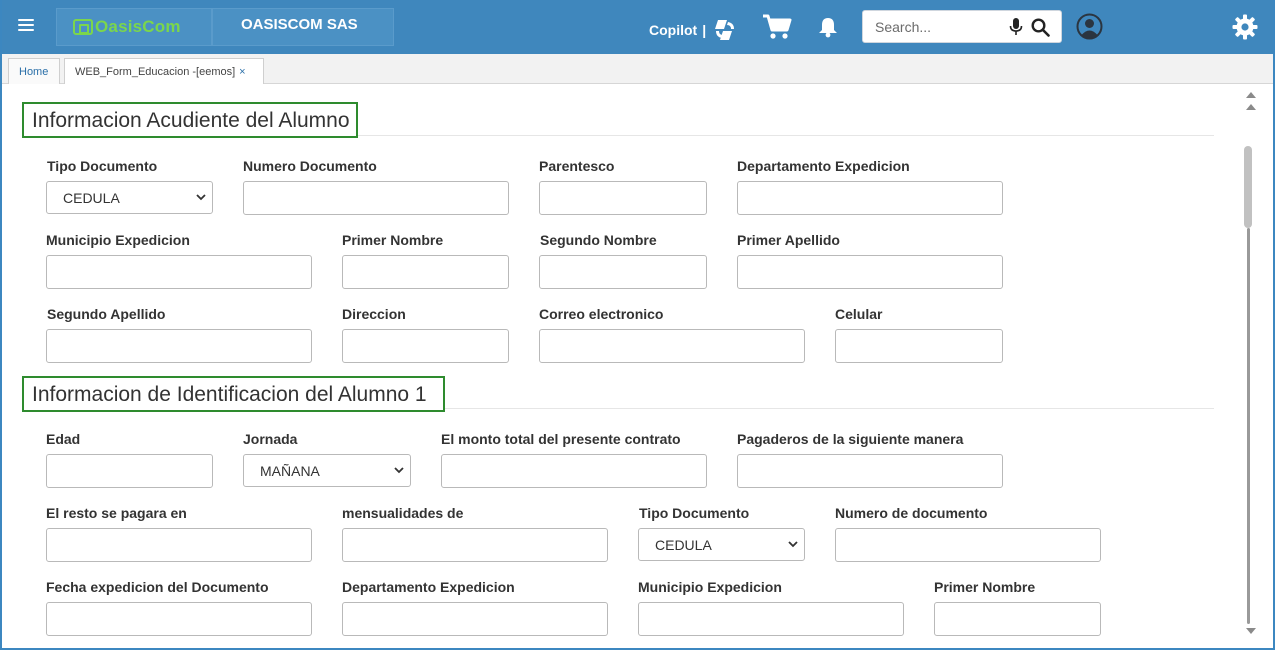 The image size is (1275, 650). Describe the element at coordinates (374, 314) in the screenshot. I see `label-direccion: Direccion` at that location.